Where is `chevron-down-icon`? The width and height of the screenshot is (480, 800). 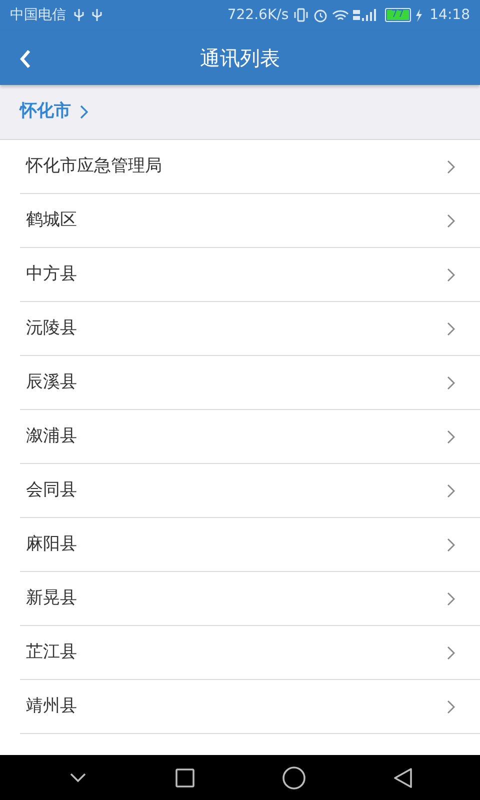 chevron-down-icon is located at coordinates (78, 778).